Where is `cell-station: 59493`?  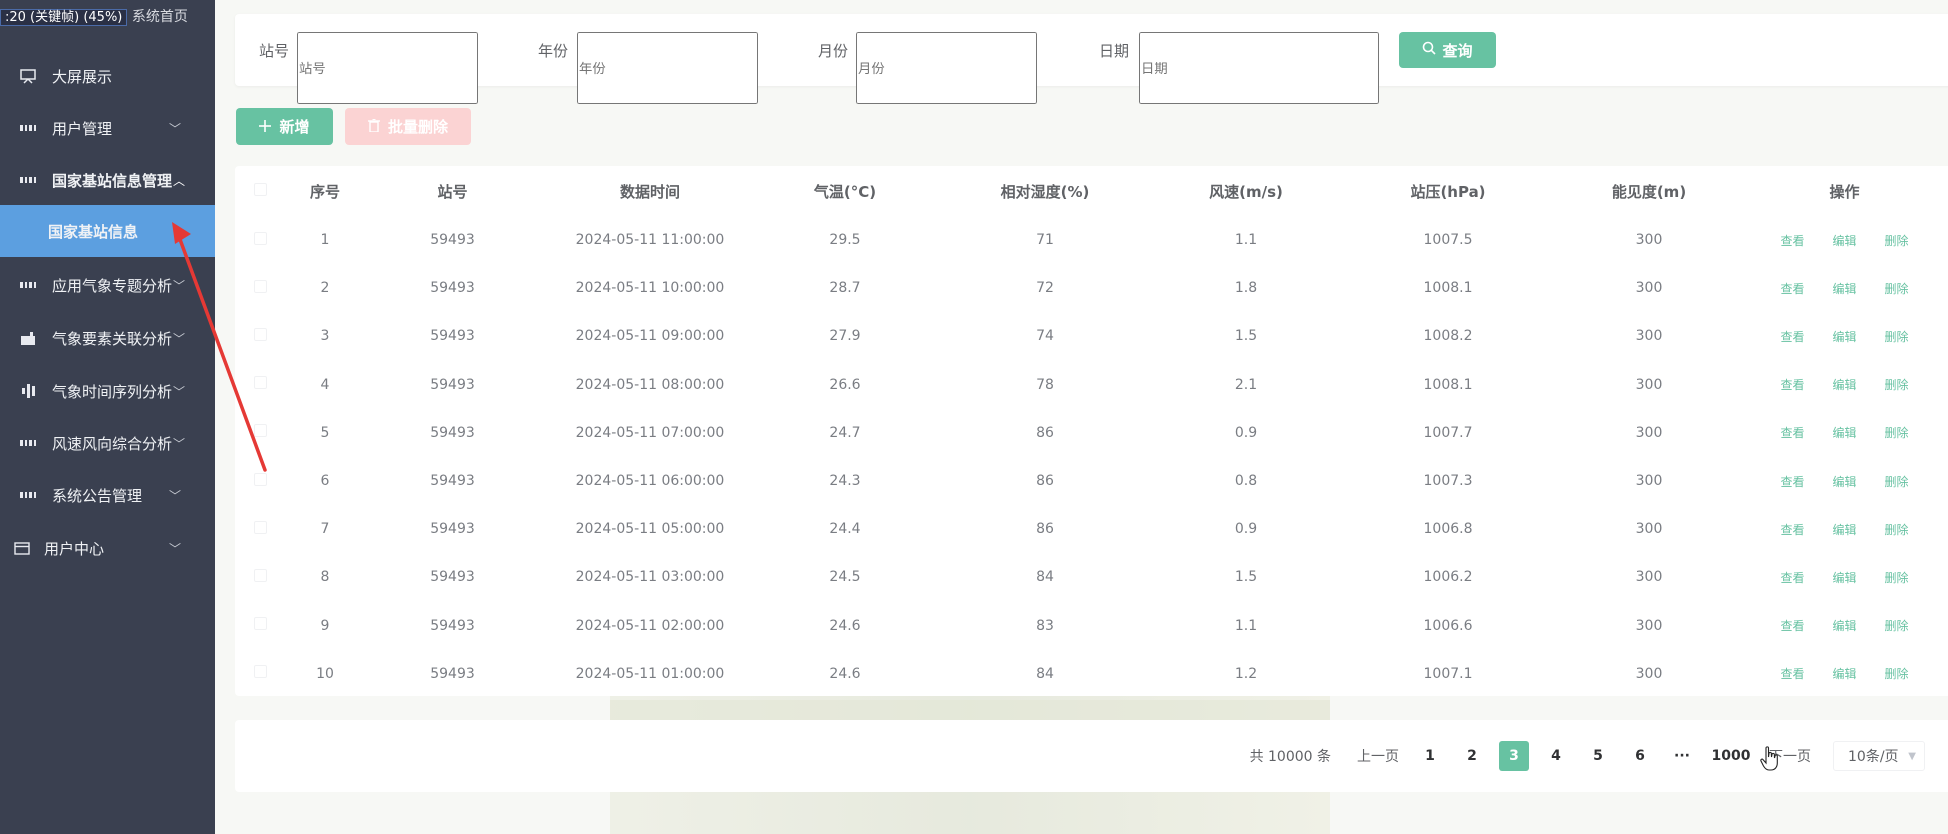
cell-station: 59493 is located at coordinates (452, 481).